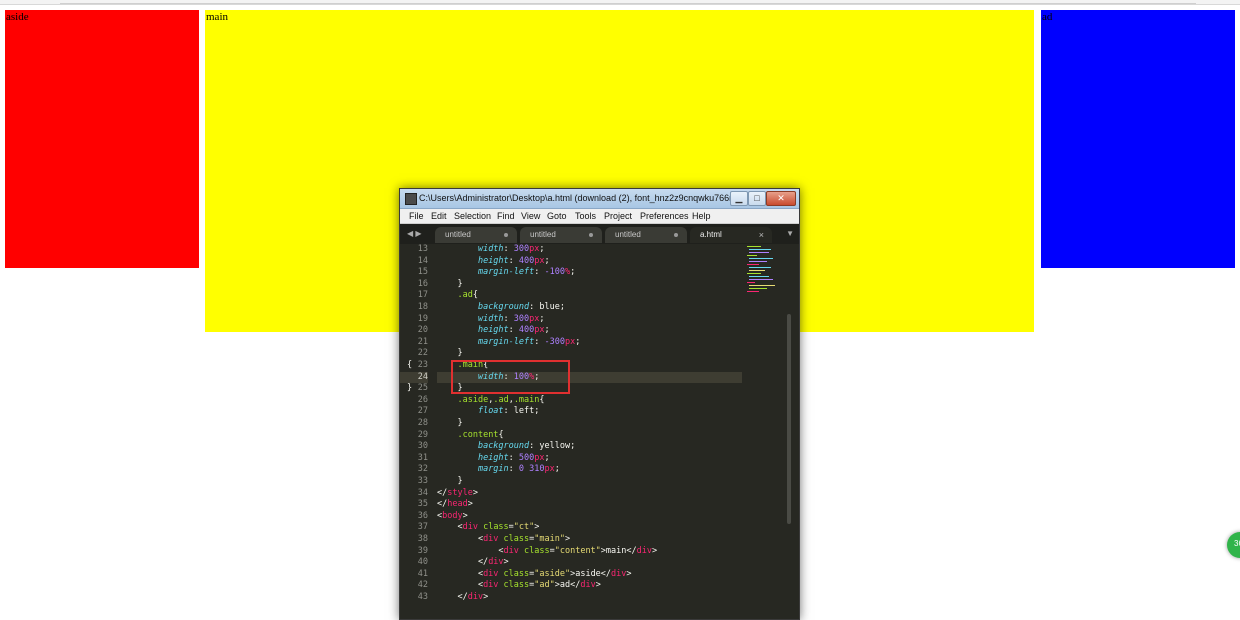 The width and height of the screenshot is (1240, 620). What do you see at coordinates (409, 389) in the screenshot?
I see `fold-close-icon: }` at bounding box center [409, 389].